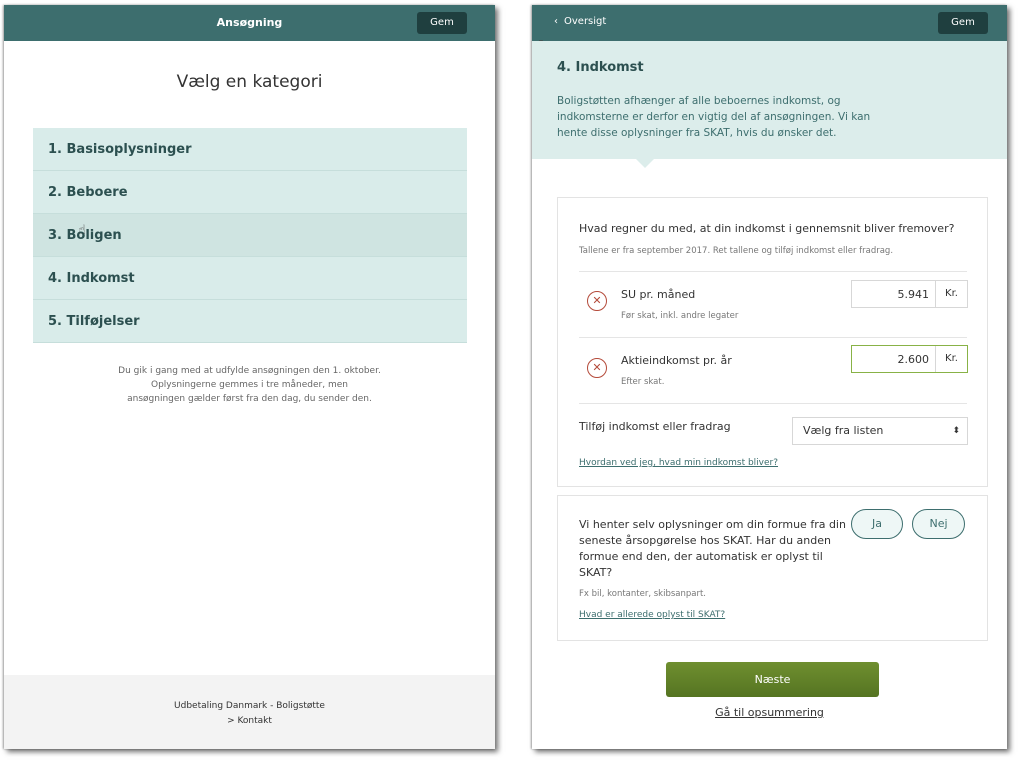 Image resolution: width=1020 pixels, height=763 pixels. I want to click on top-bar: ‹ Oversigt Gem, so click(769, 23).